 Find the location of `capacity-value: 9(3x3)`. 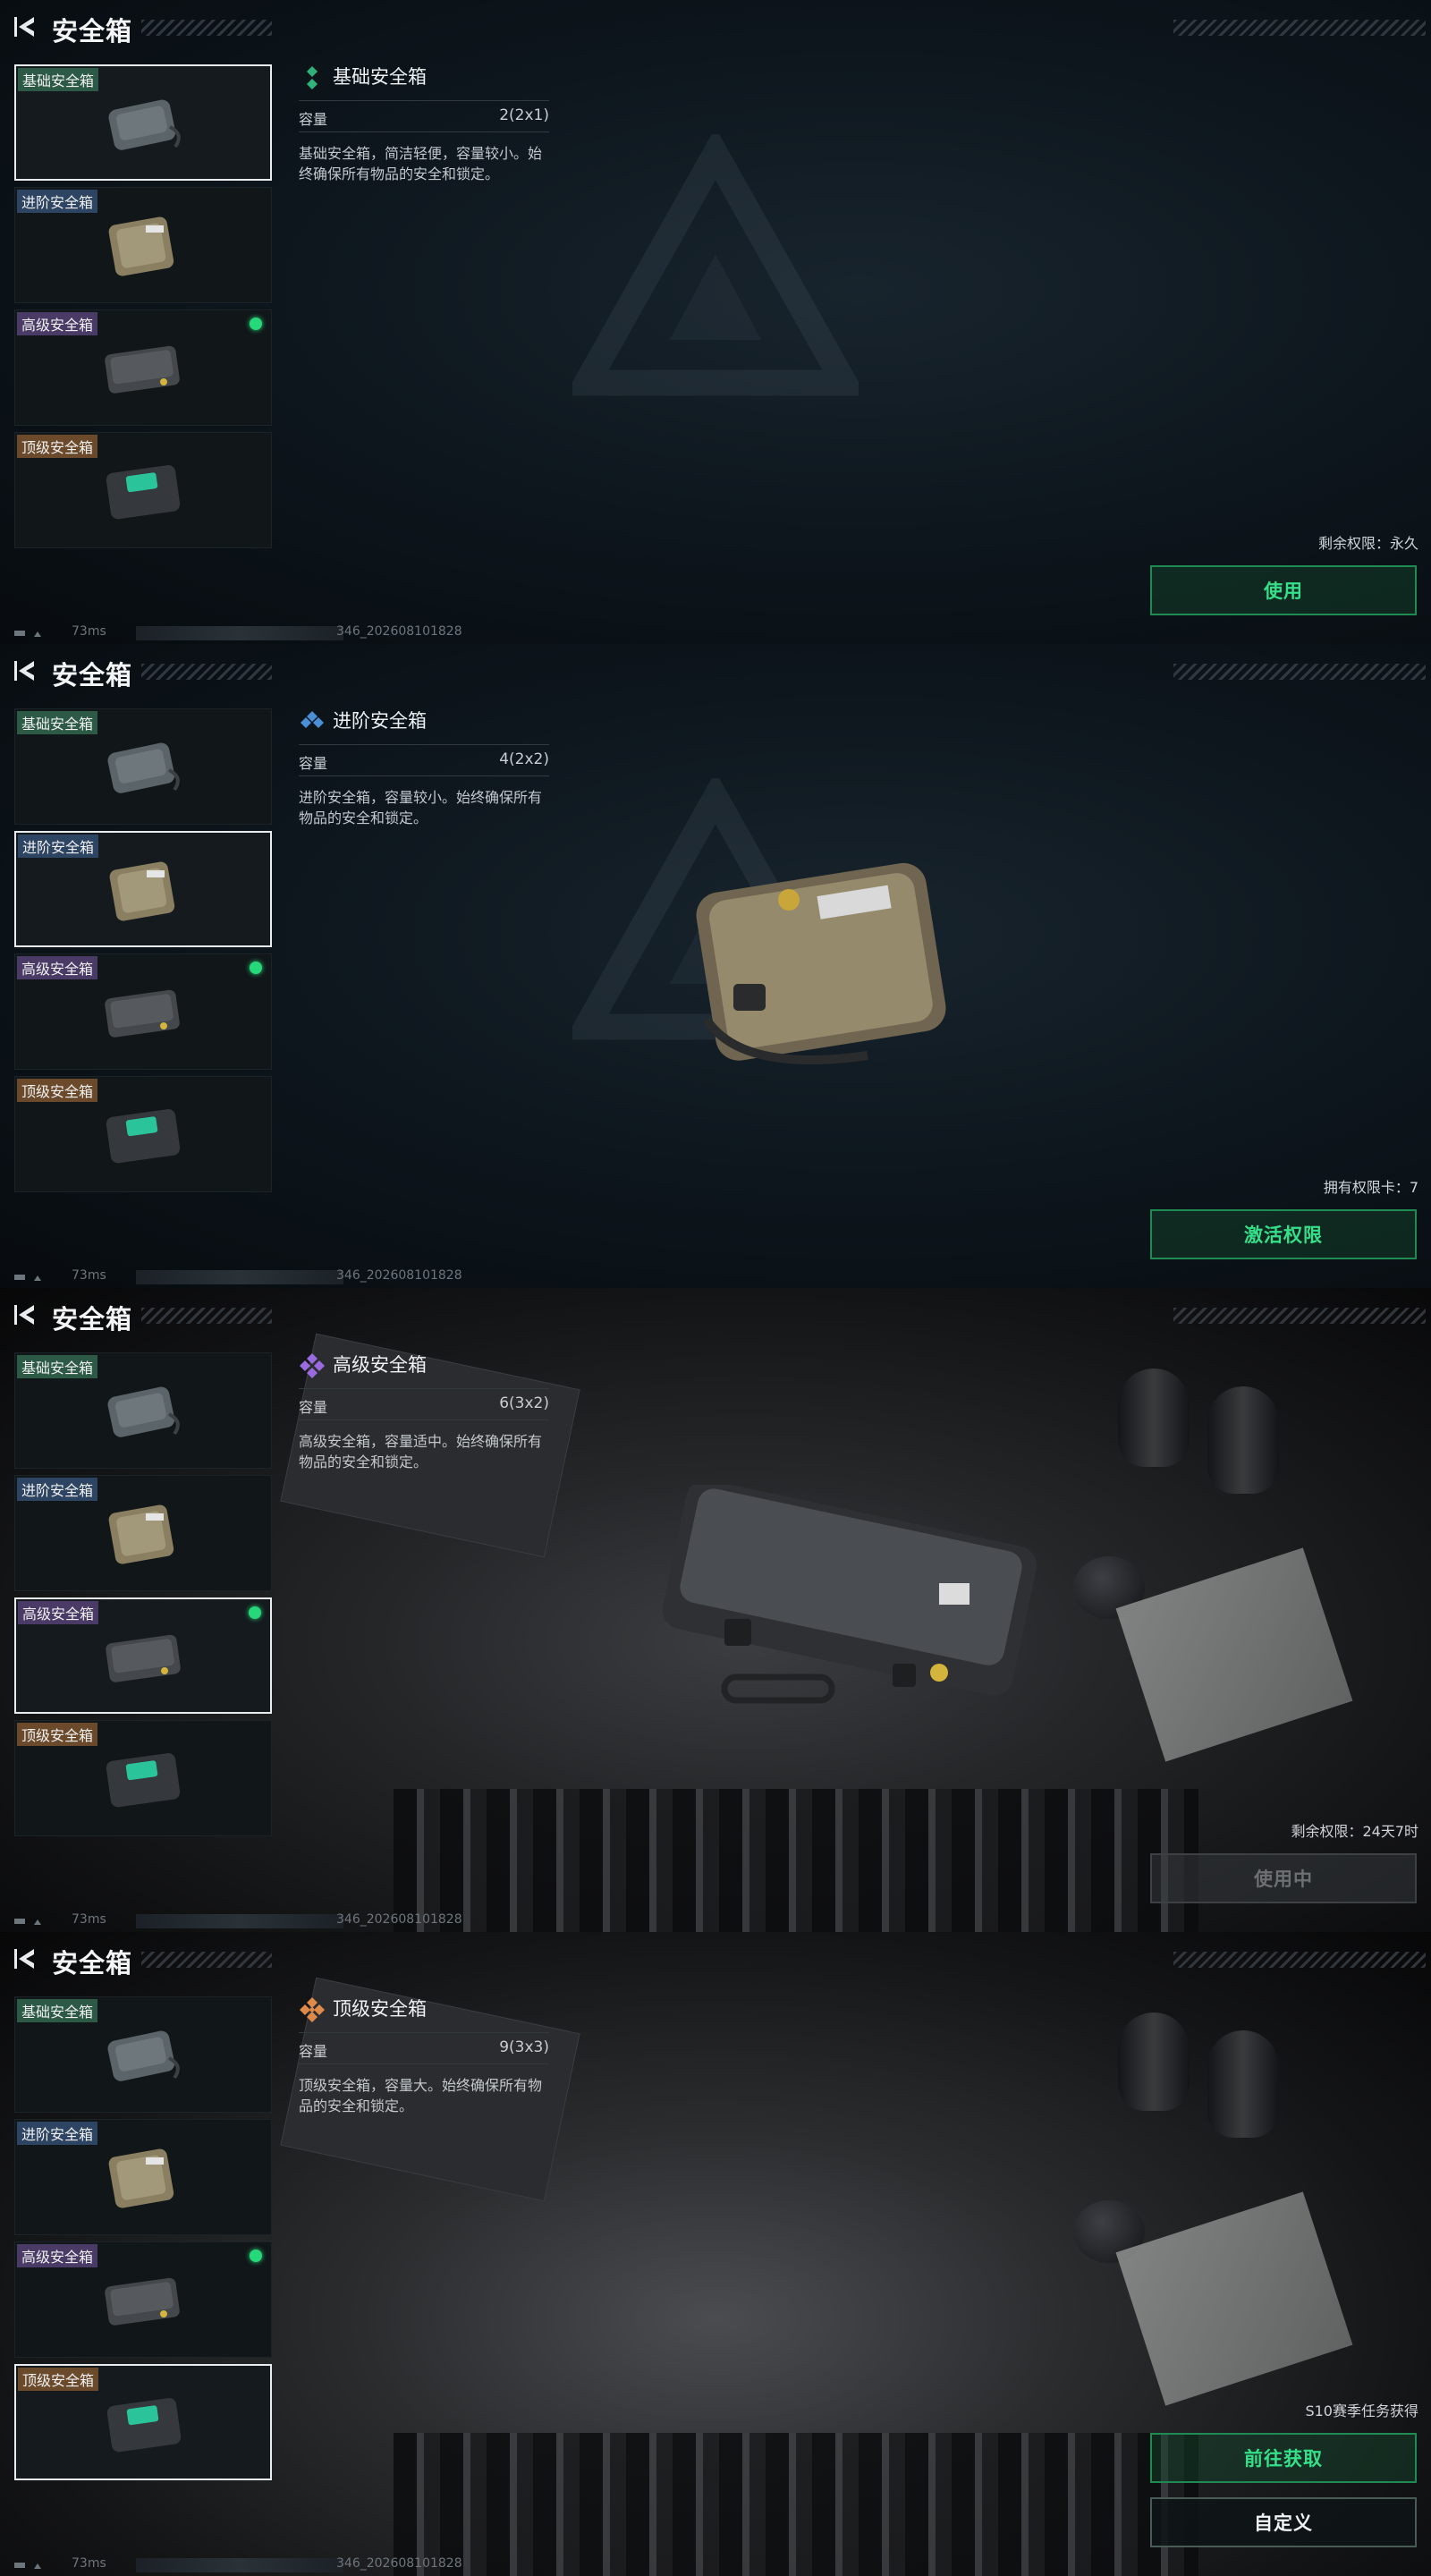

capacity-value: 9(3x3) is located at coordinates (524, 2047).